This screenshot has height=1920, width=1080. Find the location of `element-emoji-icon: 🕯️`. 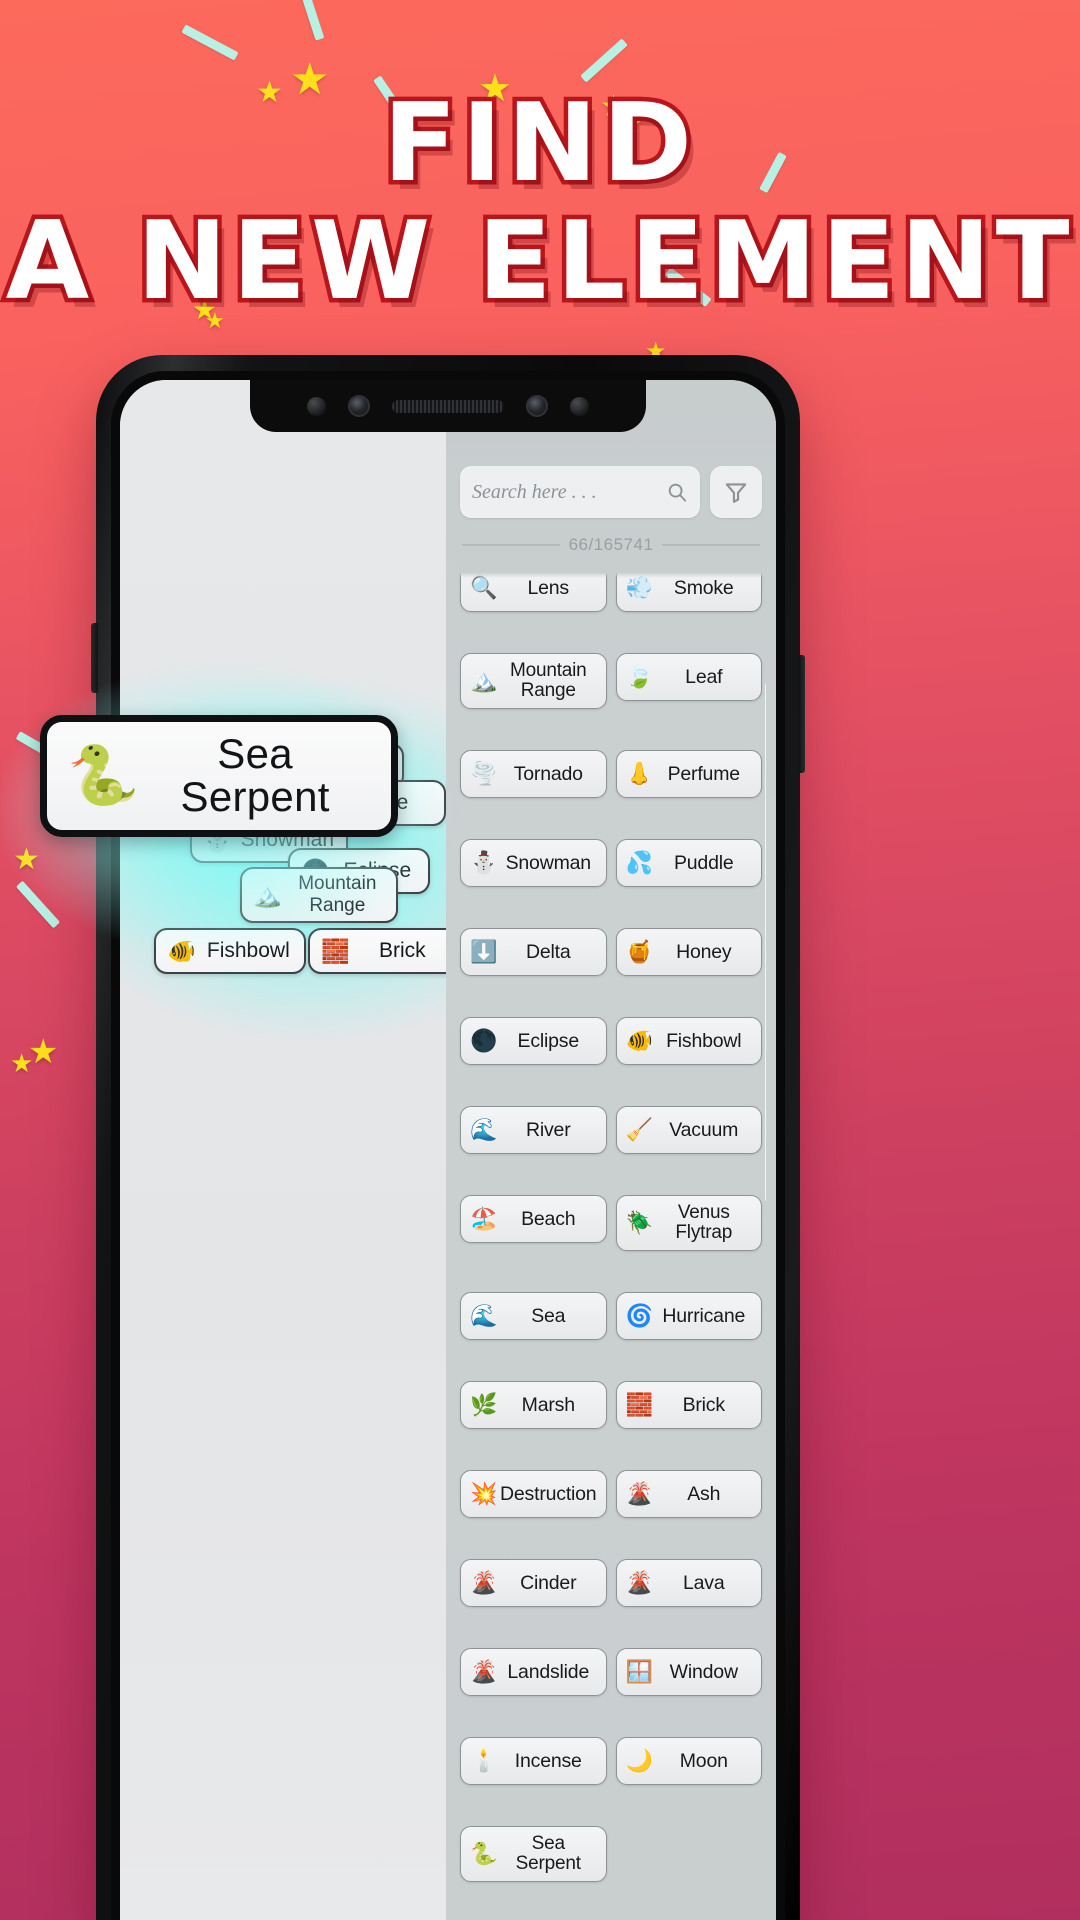

element-emoji-icon: 🕯️ is located at coordinates (484, 1760).